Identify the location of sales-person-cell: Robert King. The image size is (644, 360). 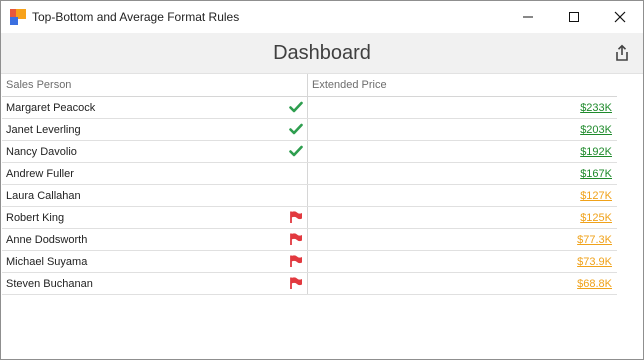
(155, 217).